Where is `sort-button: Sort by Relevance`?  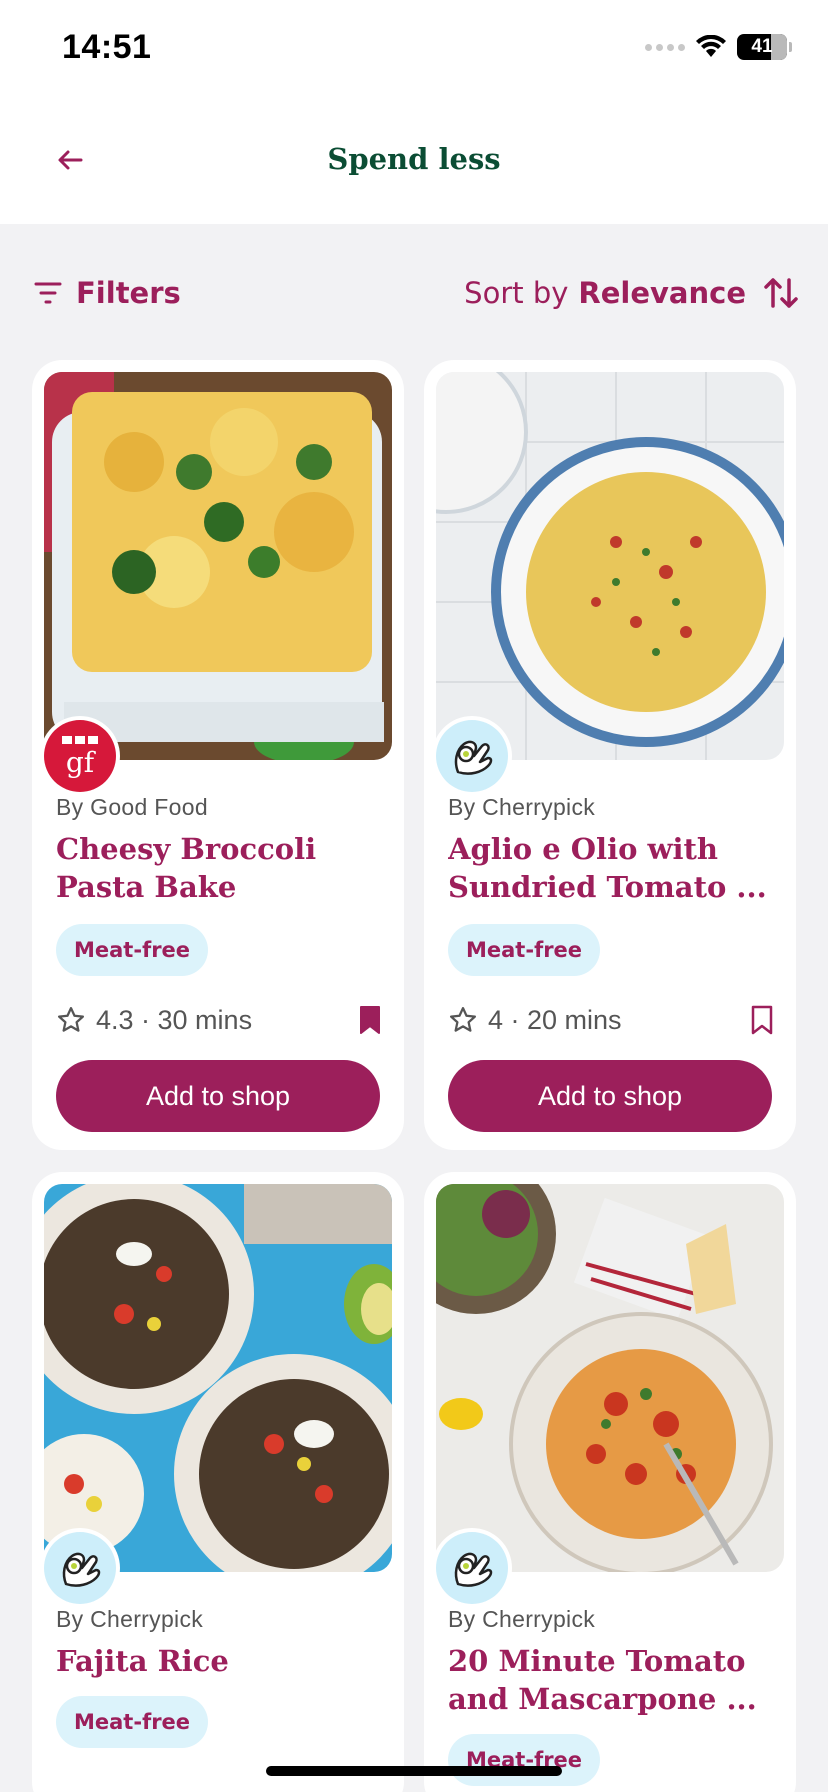 sort-button: Sort by Relevance is located at coordinates (631, 293).